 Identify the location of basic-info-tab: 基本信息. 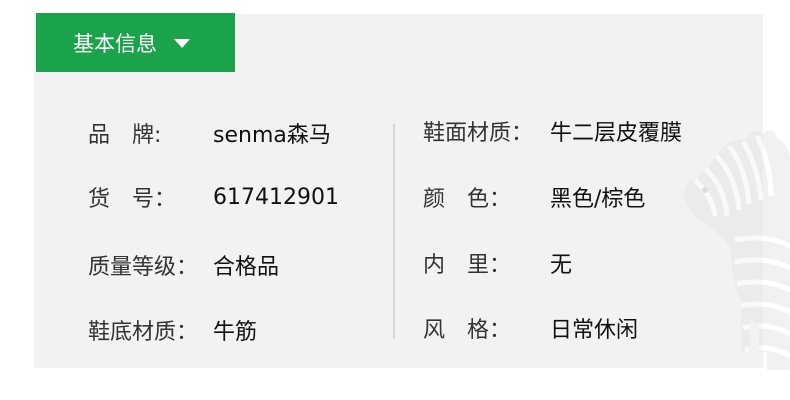
(135, 42).